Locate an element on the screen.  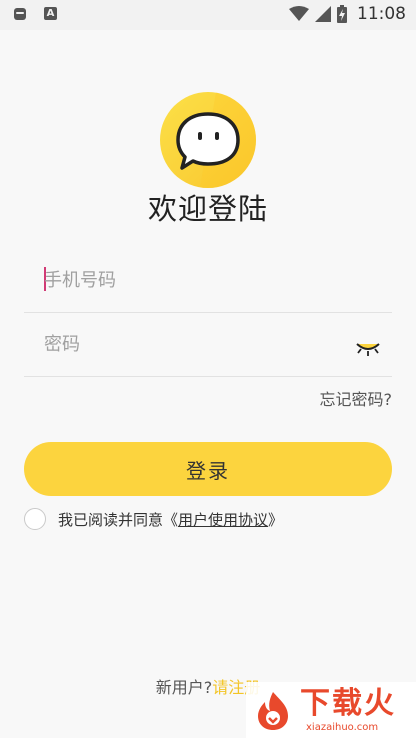
chat-bubble-face-icon is located at coordinates (216, 140).